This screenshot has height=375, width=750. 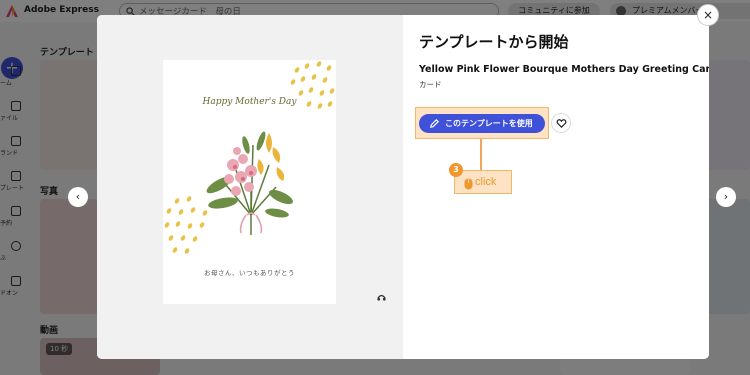 What do you see at coordinates (456, 170) in the screenshot?
I see `step-number-badge: 3` at bounding box center [456, 170].